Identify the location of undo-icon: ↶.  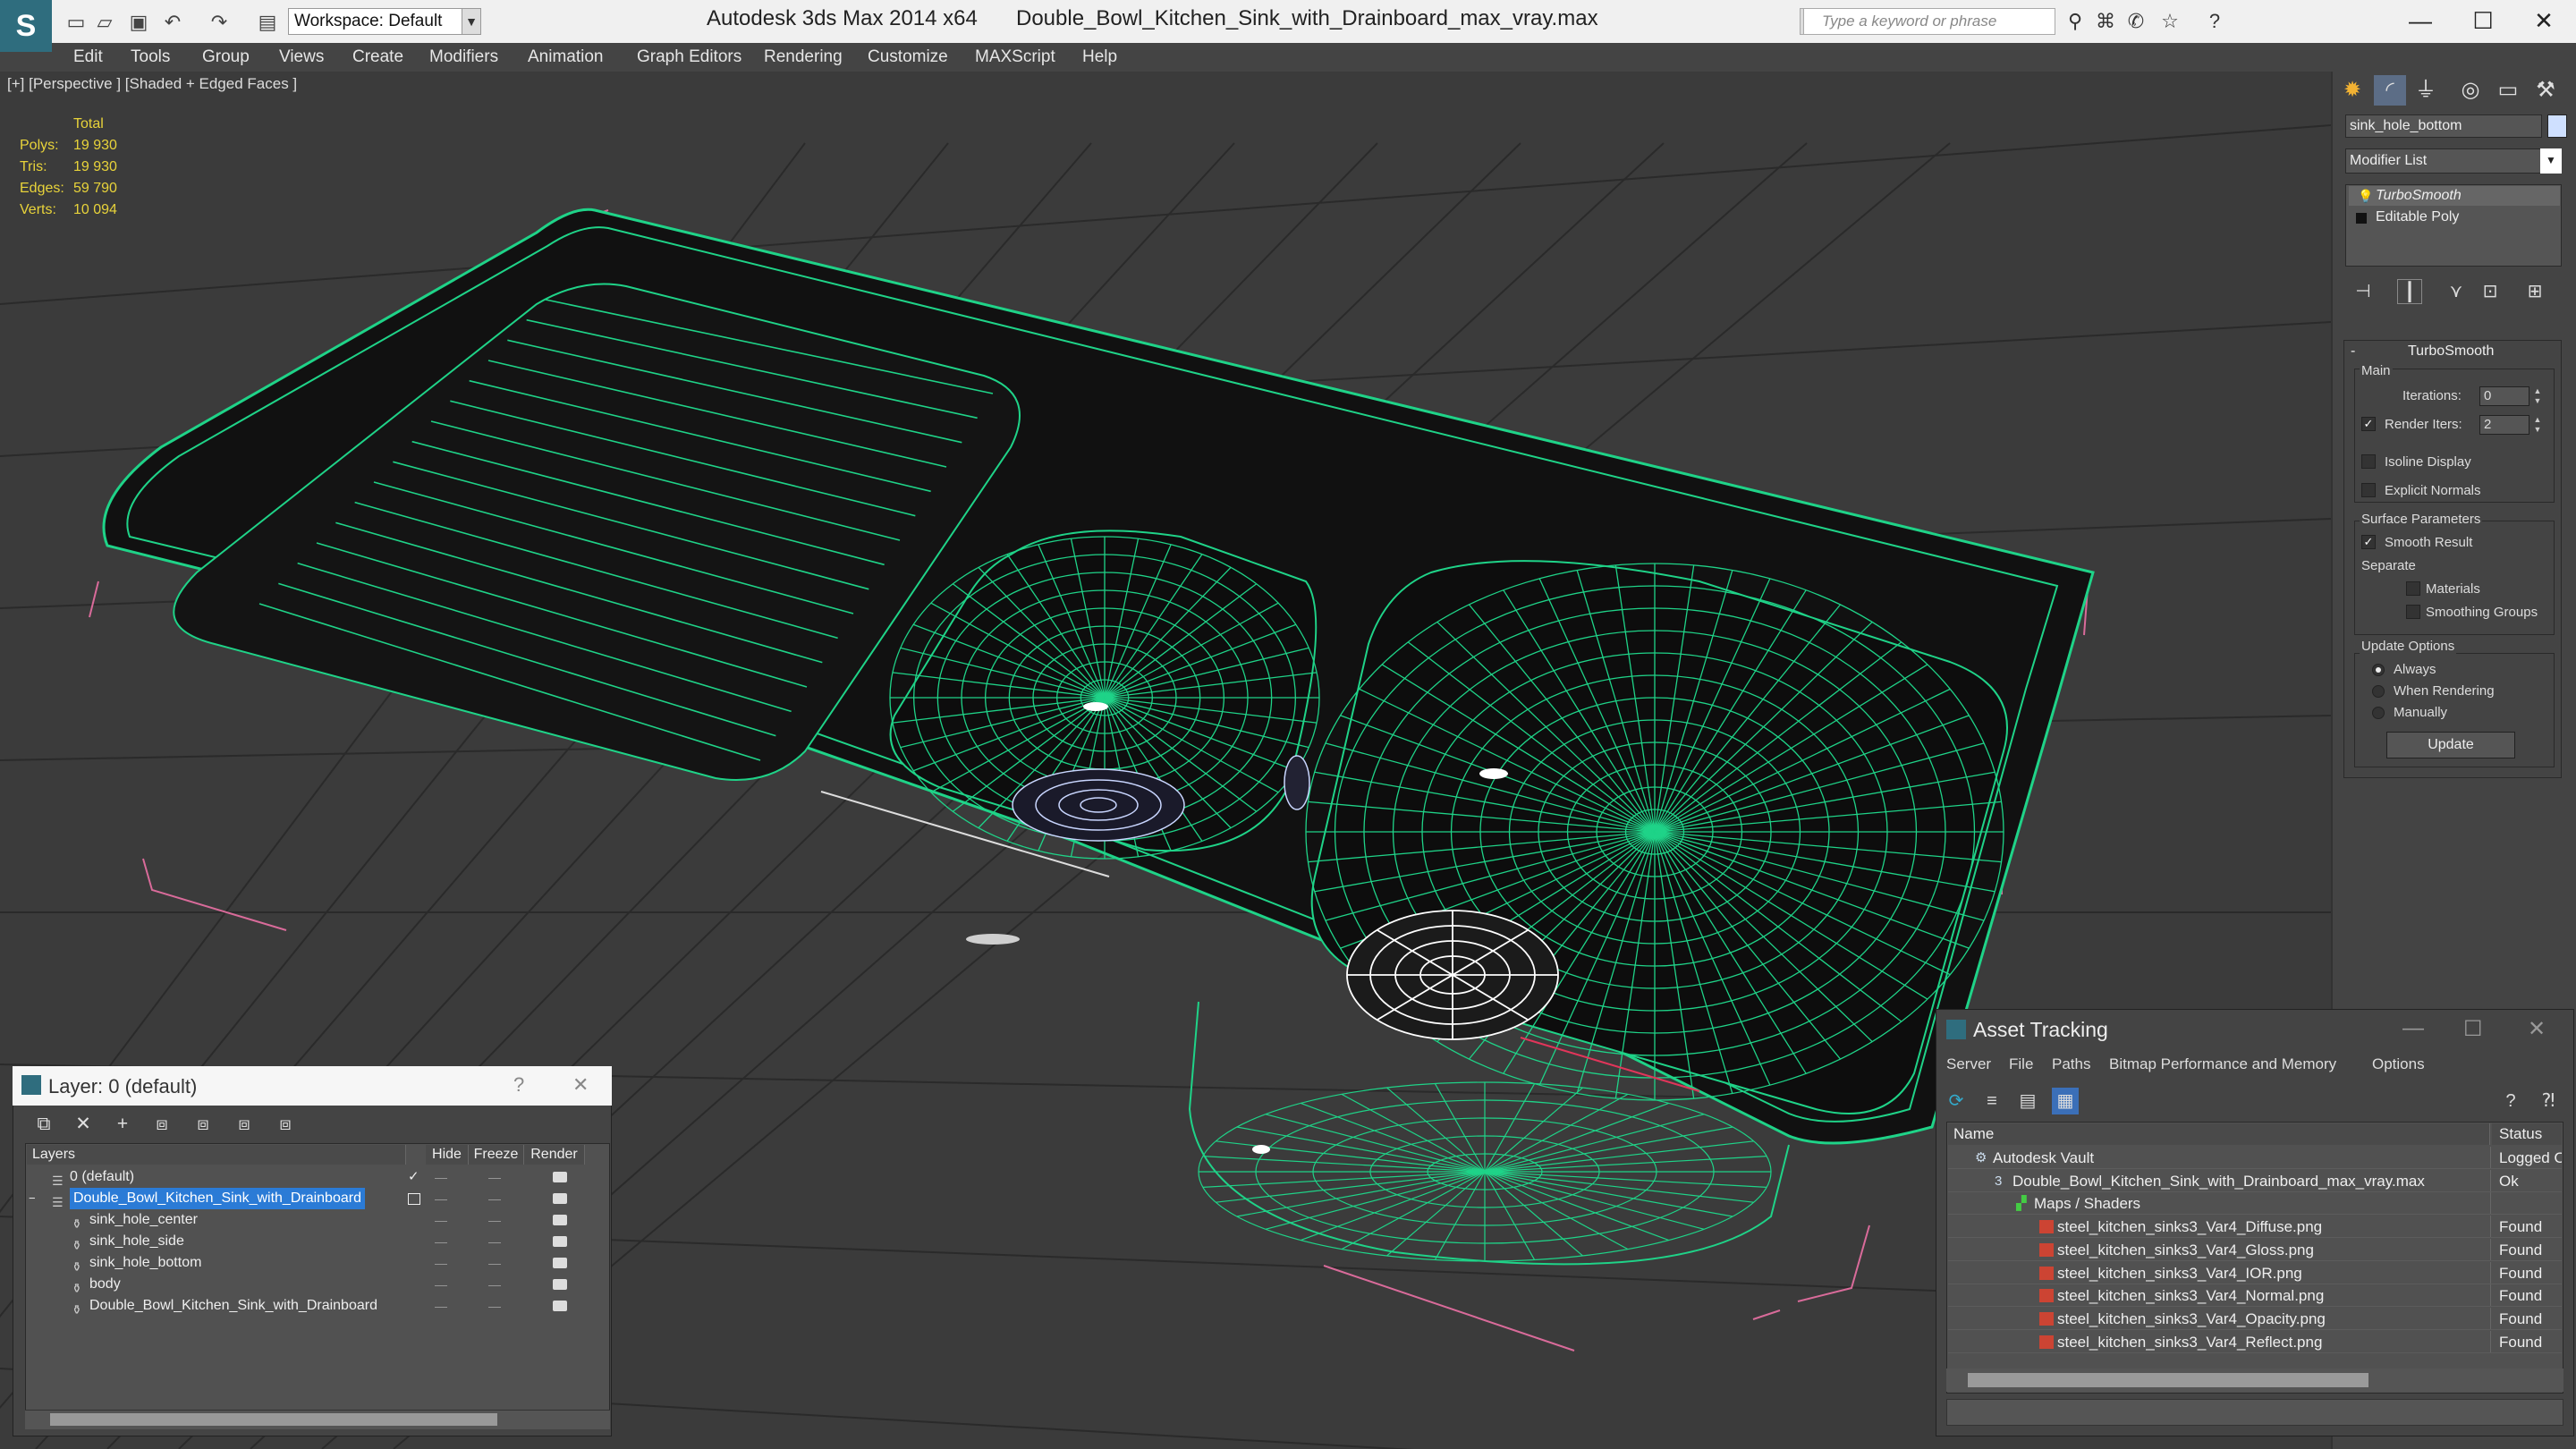
(172, 22).